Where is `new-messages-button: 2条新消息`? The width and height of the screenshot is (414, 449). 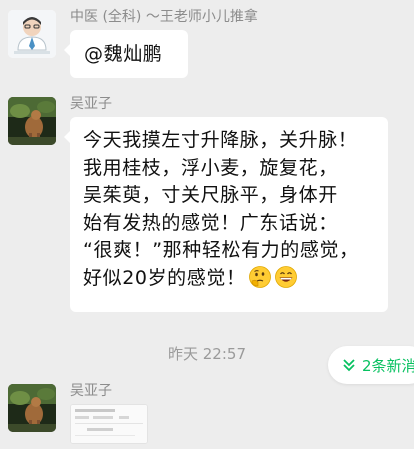 new-messages-button: 2条新消息 is located at coordinates (371, 365).